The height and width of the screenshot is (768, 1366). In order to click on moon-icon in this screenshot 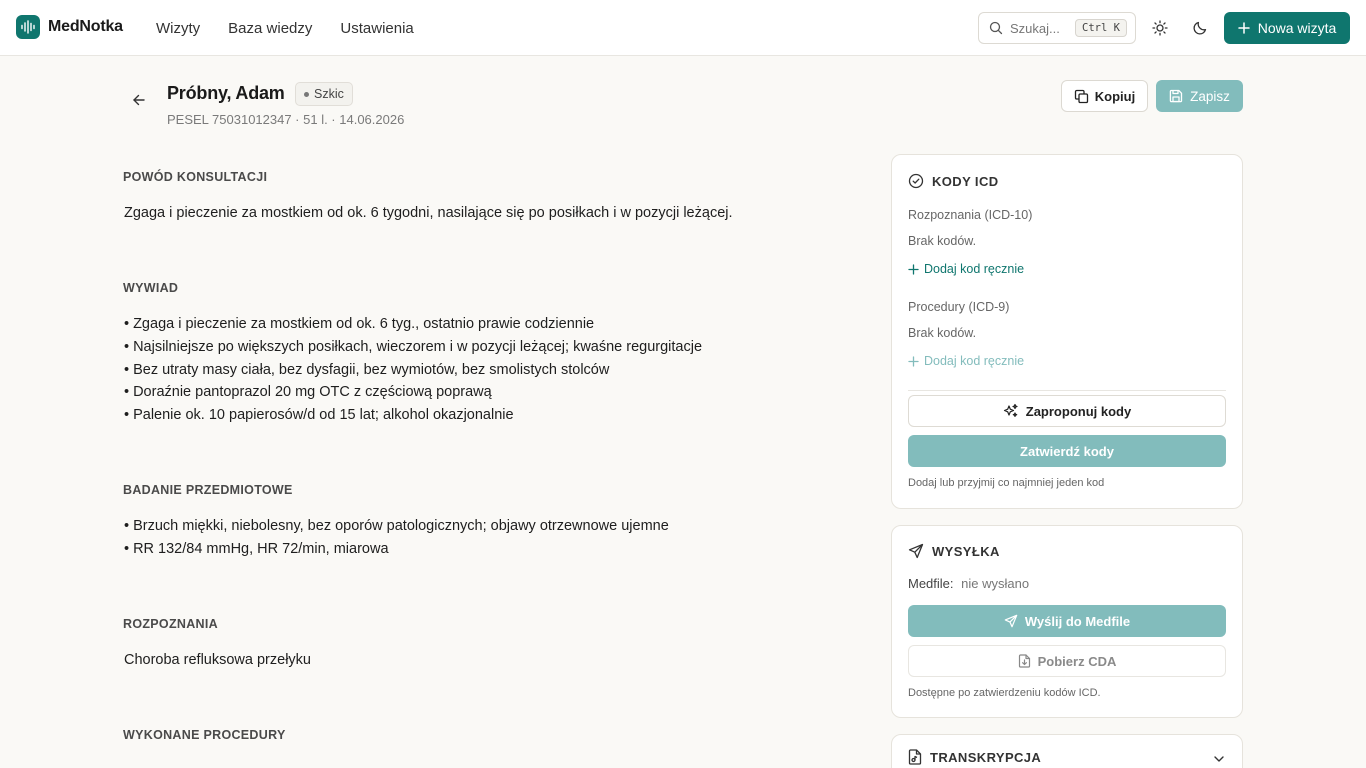, I will do `click(1200, 28)`.